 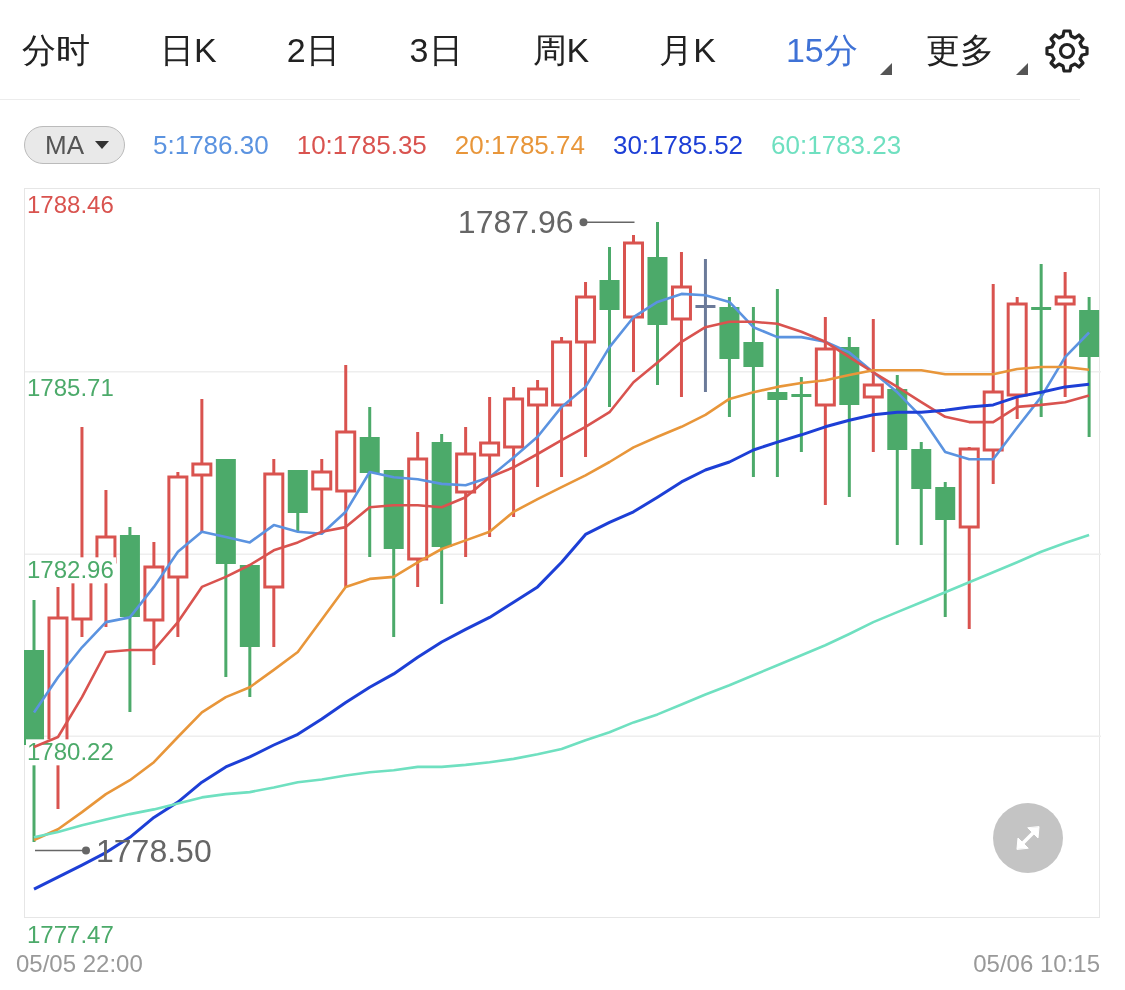 I want to click on axis-label: 1780.22, so click(x=70, y=752).